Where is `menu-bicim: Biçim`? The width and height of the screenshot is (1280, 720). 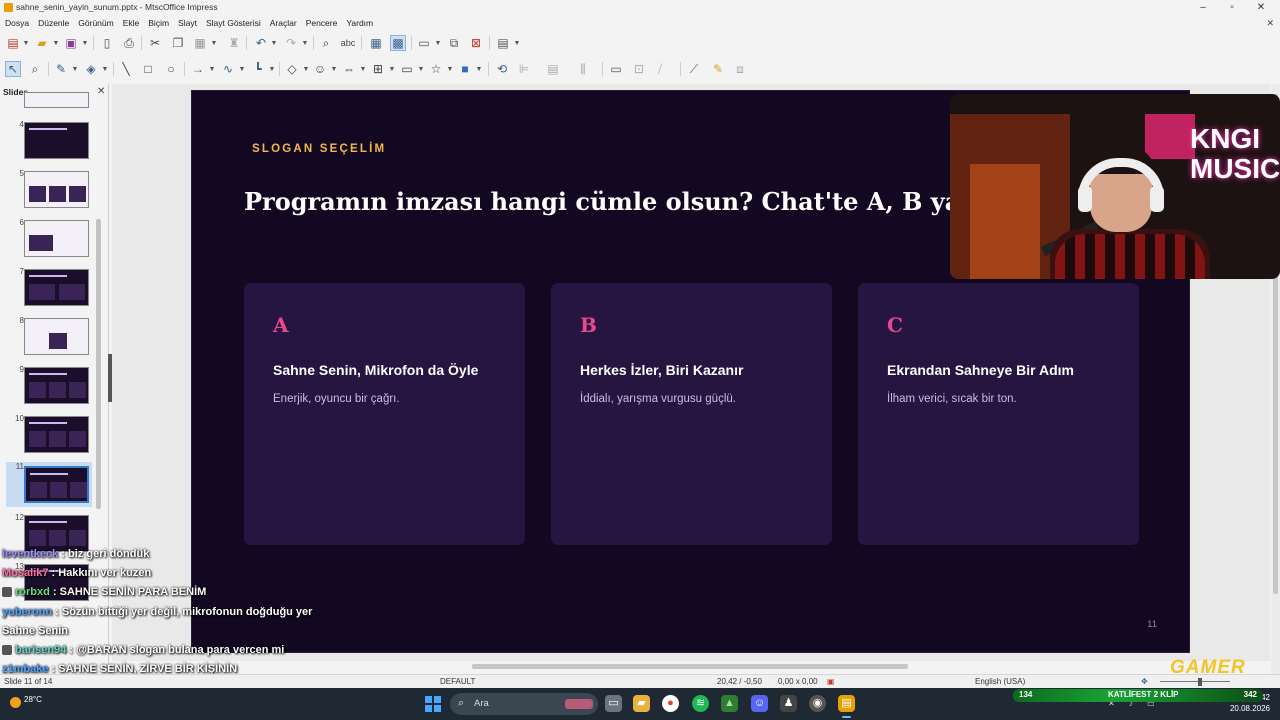
menu-bicim: Biçim is located at coordinates (158, 23).